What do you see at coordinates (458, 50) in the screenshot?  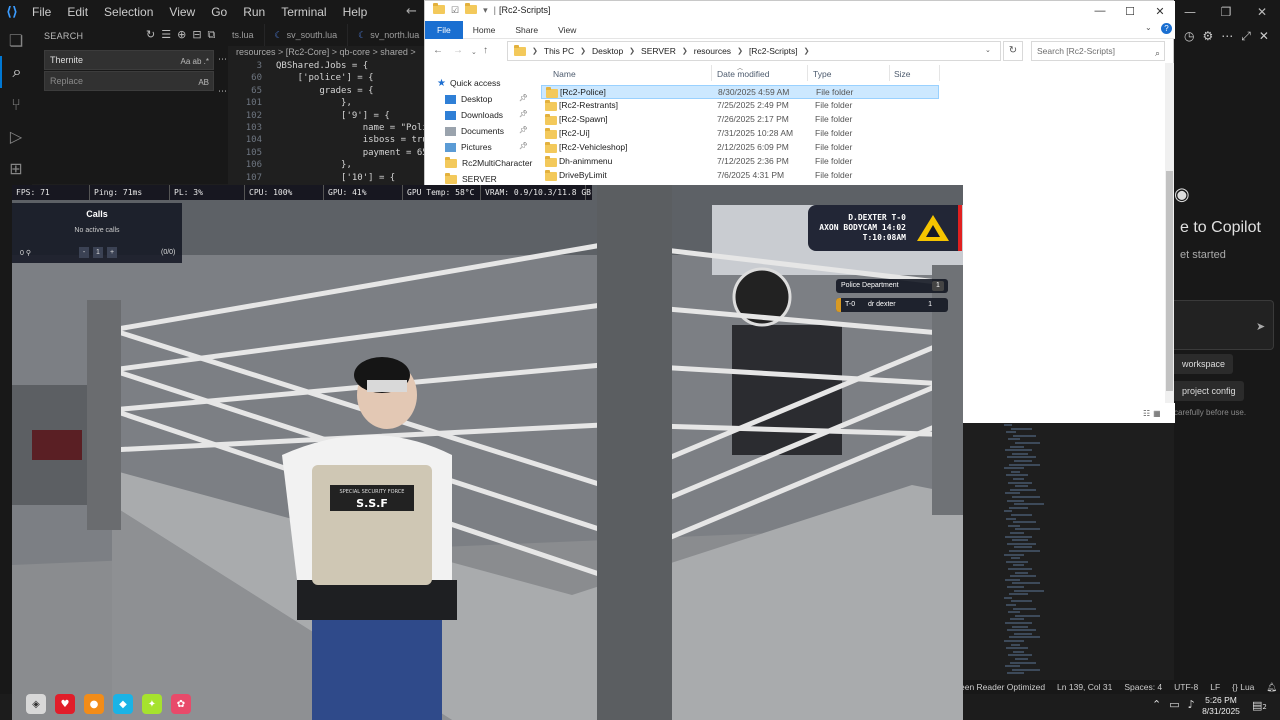 I see `forward-icon: →` at bounding box center [458, 50].